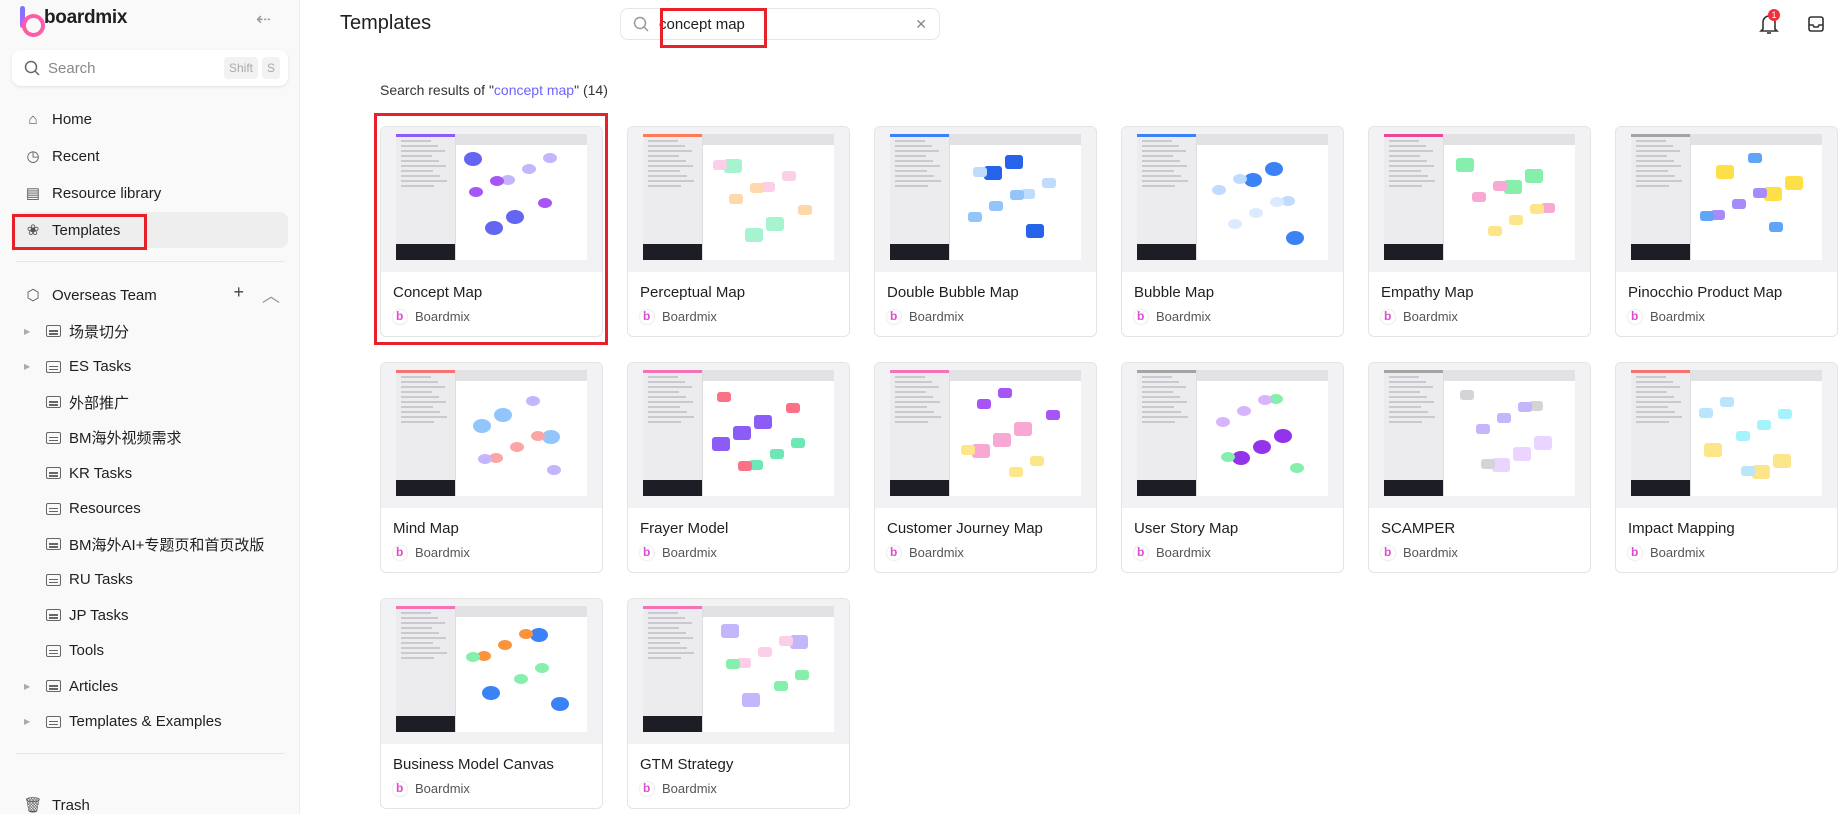 The width and height of the screenshot is (1846, 823). I want to click on team-header: ⬡ Overseas Team + ︿, so click(152, 295).